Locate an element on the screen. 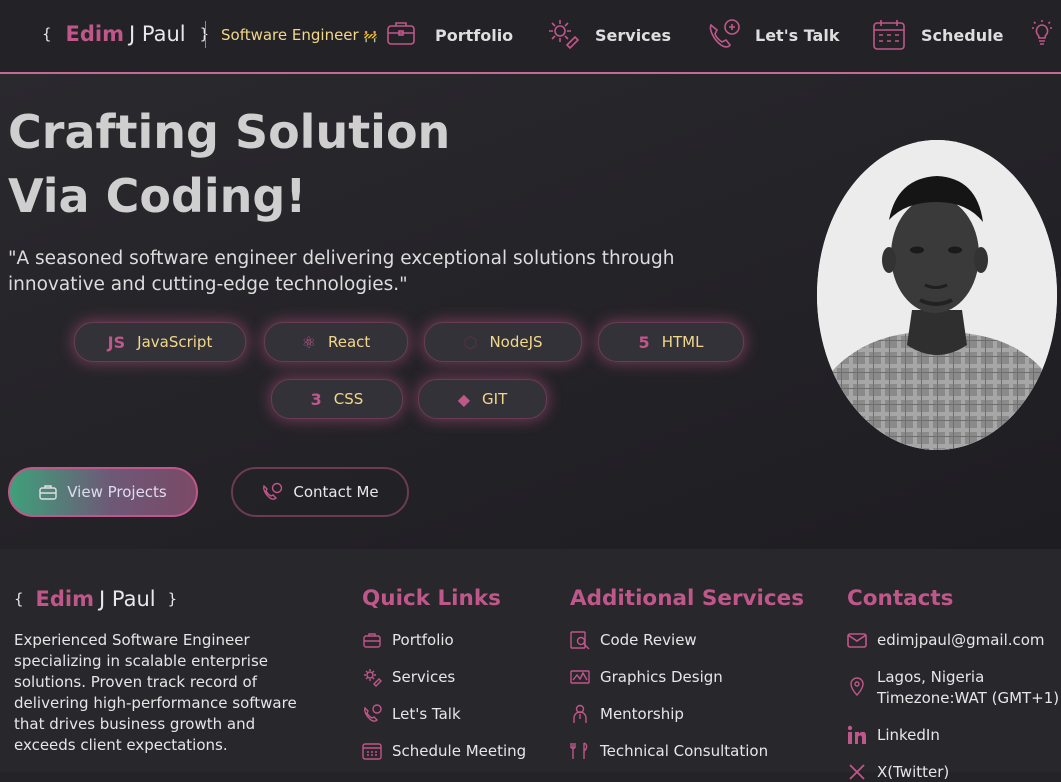 Image resolution: width=1061 pixels, height=782 pixels. quick-link-services: Services is located at coordinates (408, 677).